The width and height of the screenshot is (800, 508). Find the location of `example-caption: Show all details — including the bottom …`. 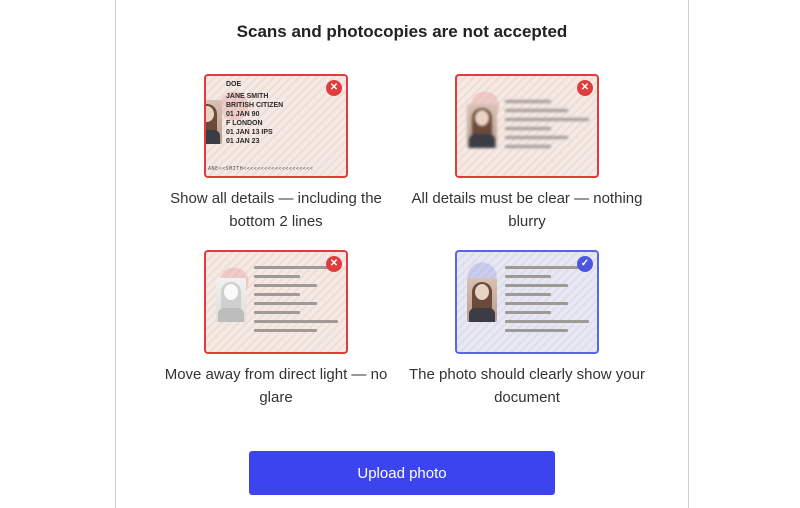

example-caption: Show all details — including the bottom … is located at coordinates (276, 210).